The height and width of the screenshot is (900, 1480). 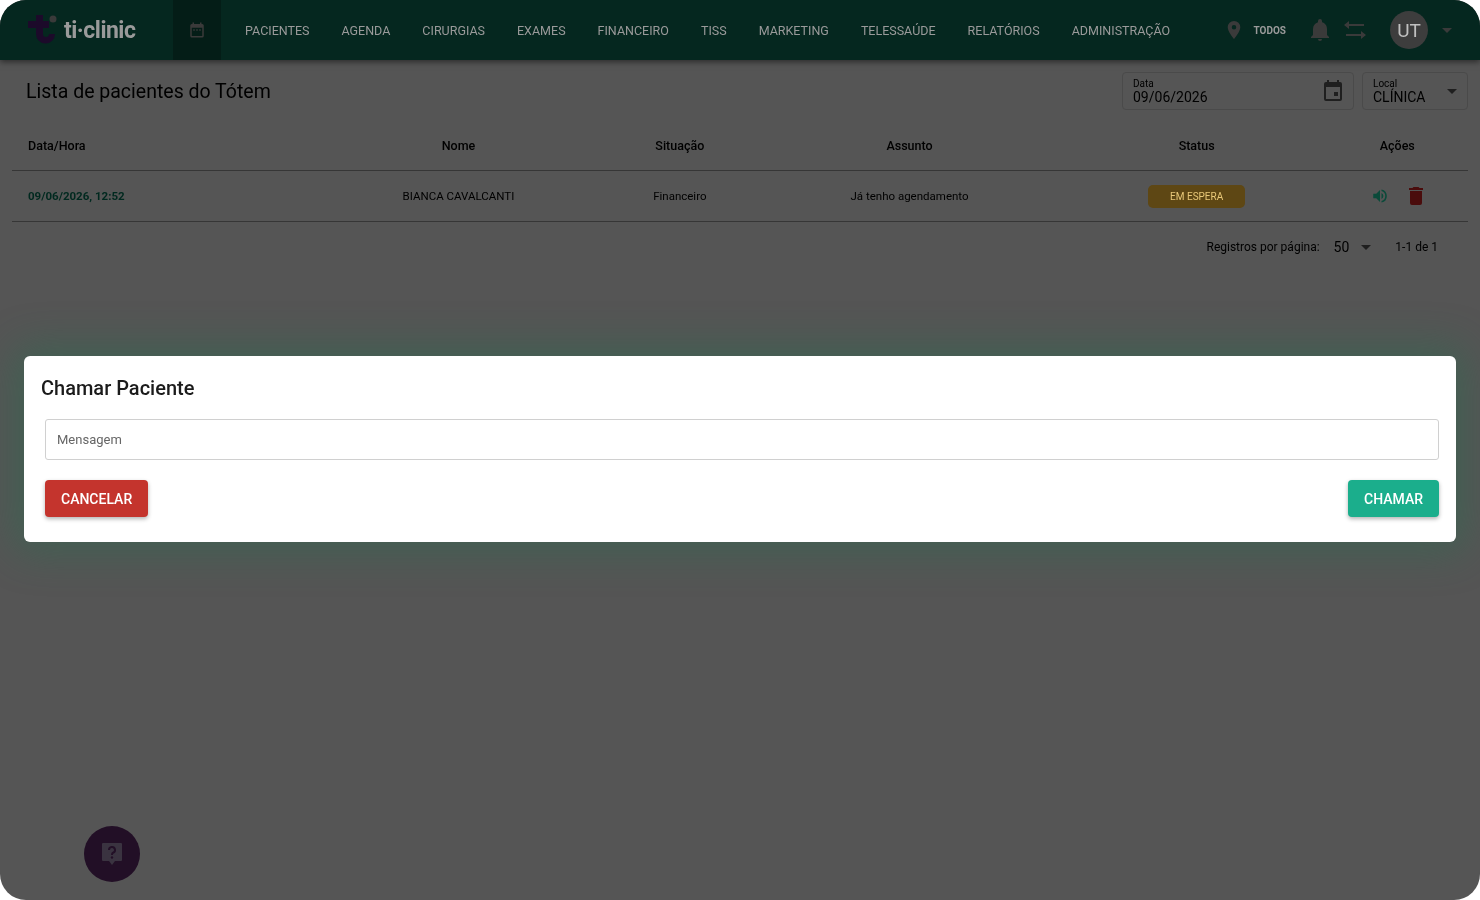 I want to click on help-button, so click(x=112, y=854).